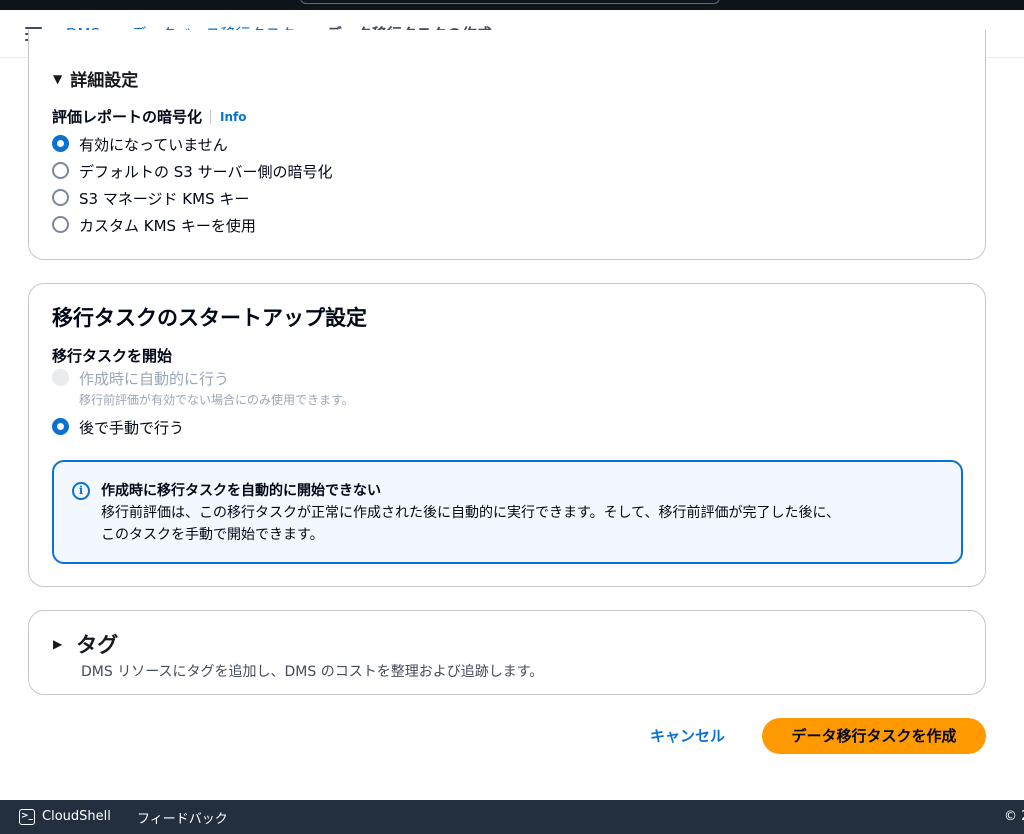 The width and height of the screenshot is (1024, 834). I want to click on info-icon: i, so click(81, 491).